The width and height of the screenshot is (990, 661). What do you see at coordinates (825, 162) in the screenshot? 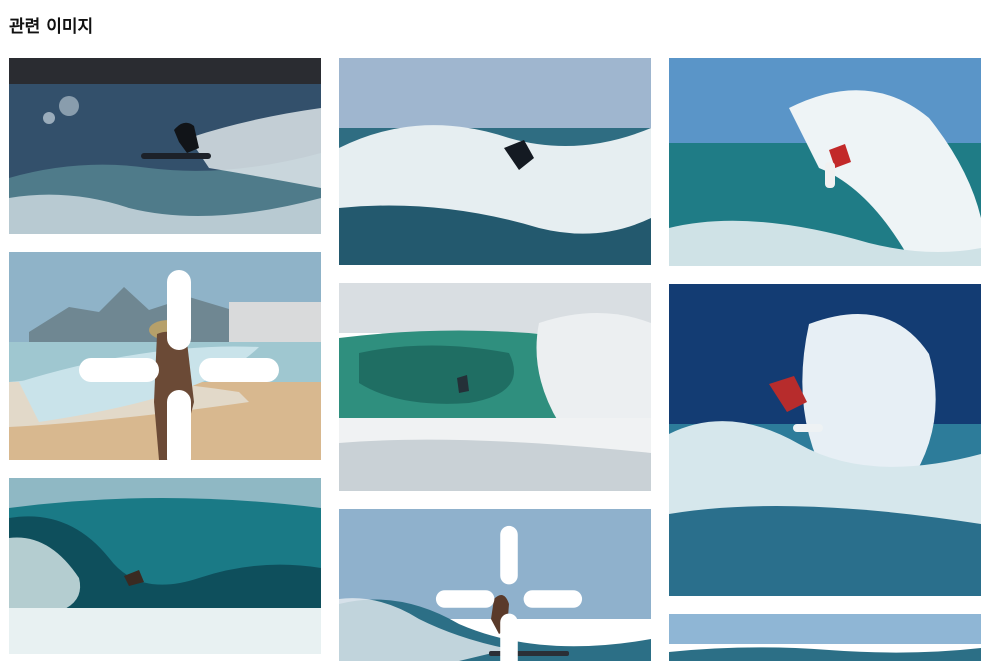
I see `image-surfer-red-top-turquoise` at bounding box center [825, 162].